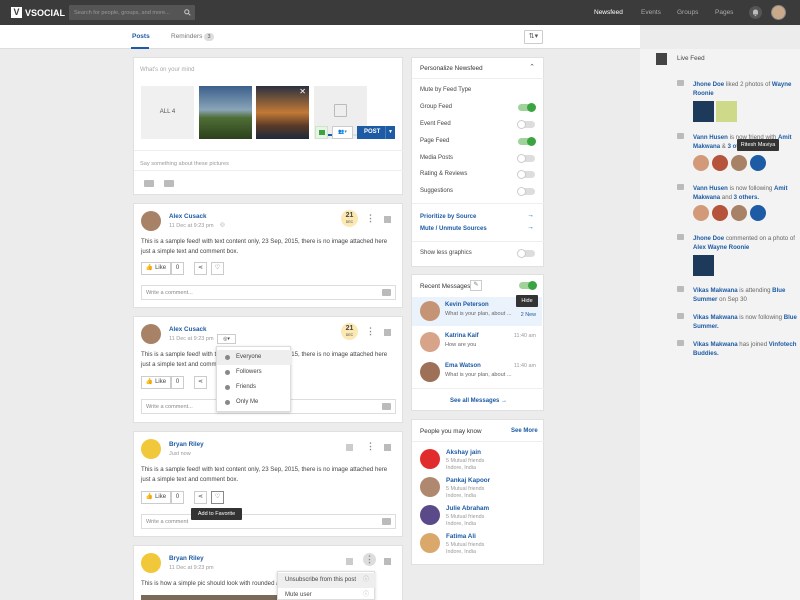 The image size is (800, 600). I want to click on page-feed-toggle, so click(527, 141).